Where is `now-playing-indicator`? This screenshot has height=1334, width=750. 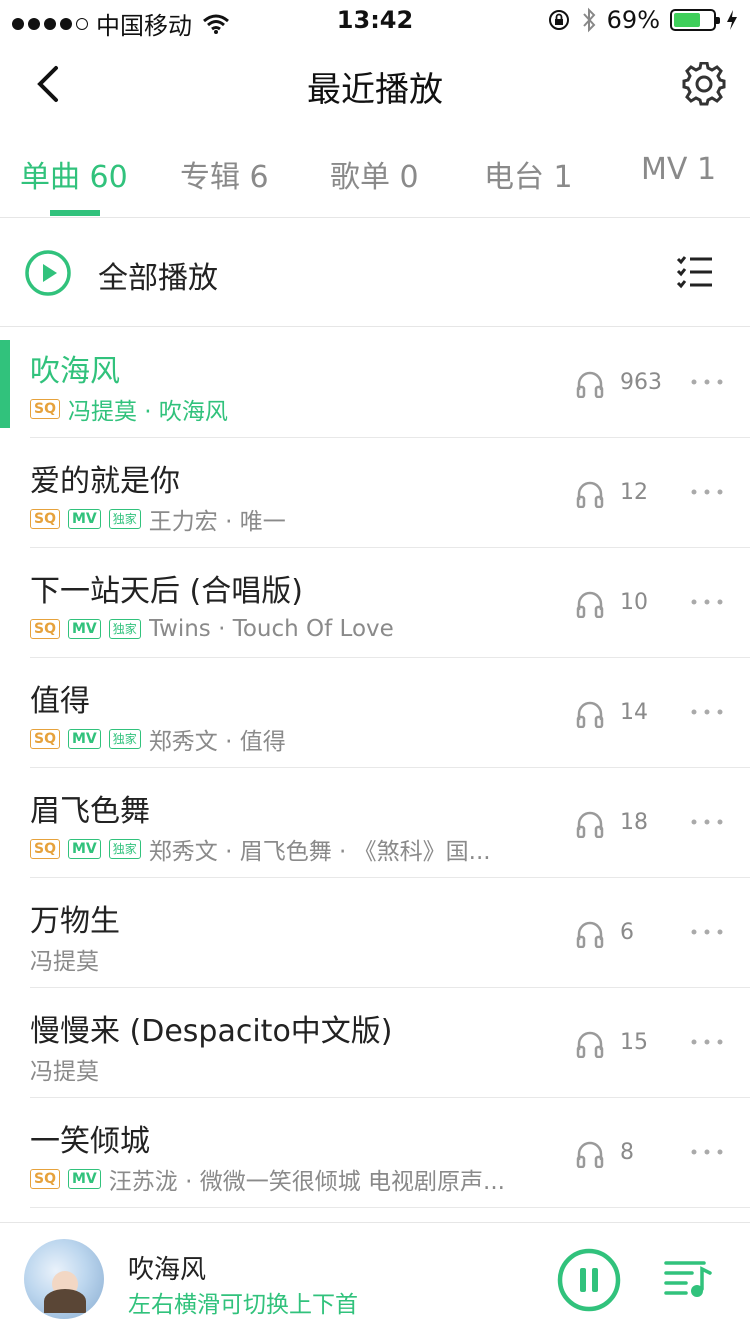
now-playing-indicator is located at coordinates (5, 384).